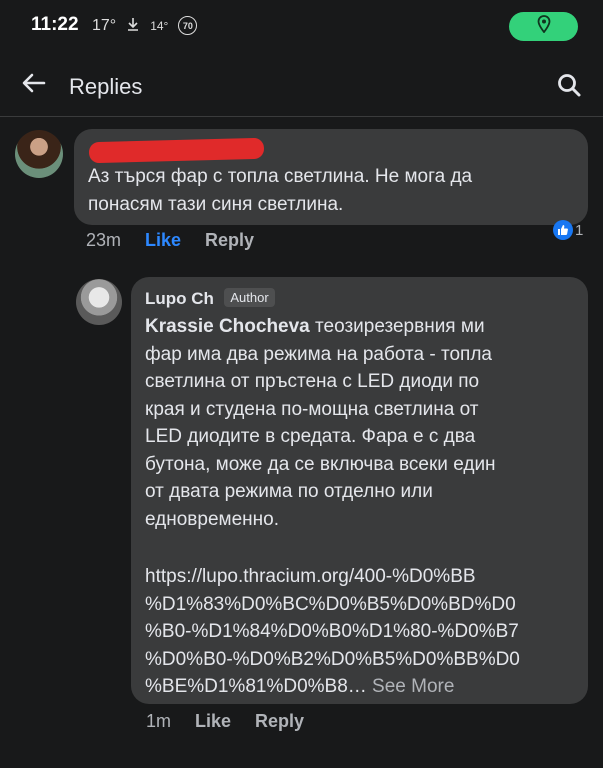 The image size is (603, 768). I want to click on thumbs-up-icon, so click(563, 230).